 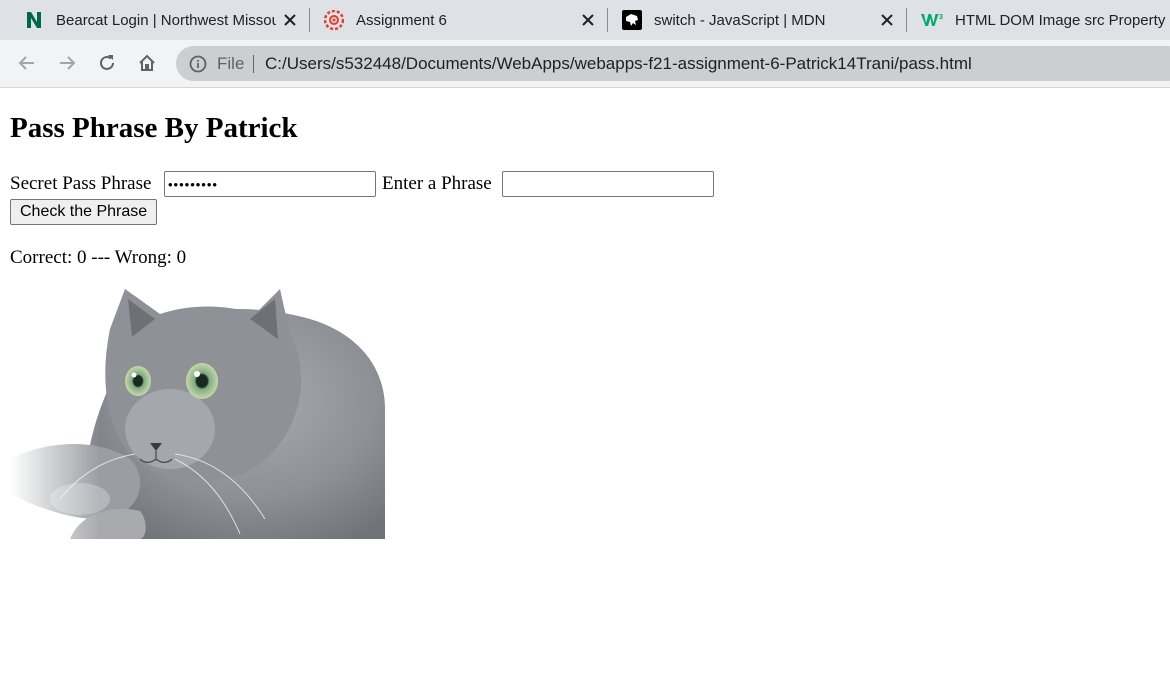 I want to click on tab-title: Assignment 6, so click(x=401, y=20).